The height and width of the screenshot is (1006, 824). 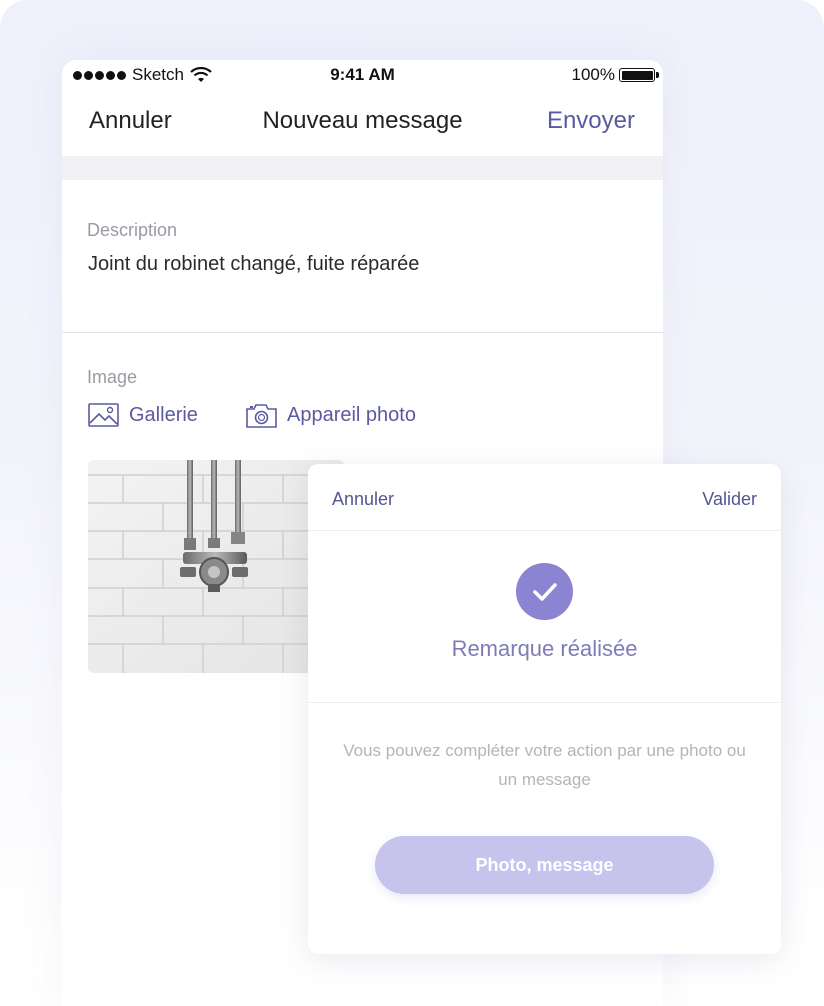 I want to click on nav-bar: Annuler Nouveau message Envoyer, so click(x=362, y=123).